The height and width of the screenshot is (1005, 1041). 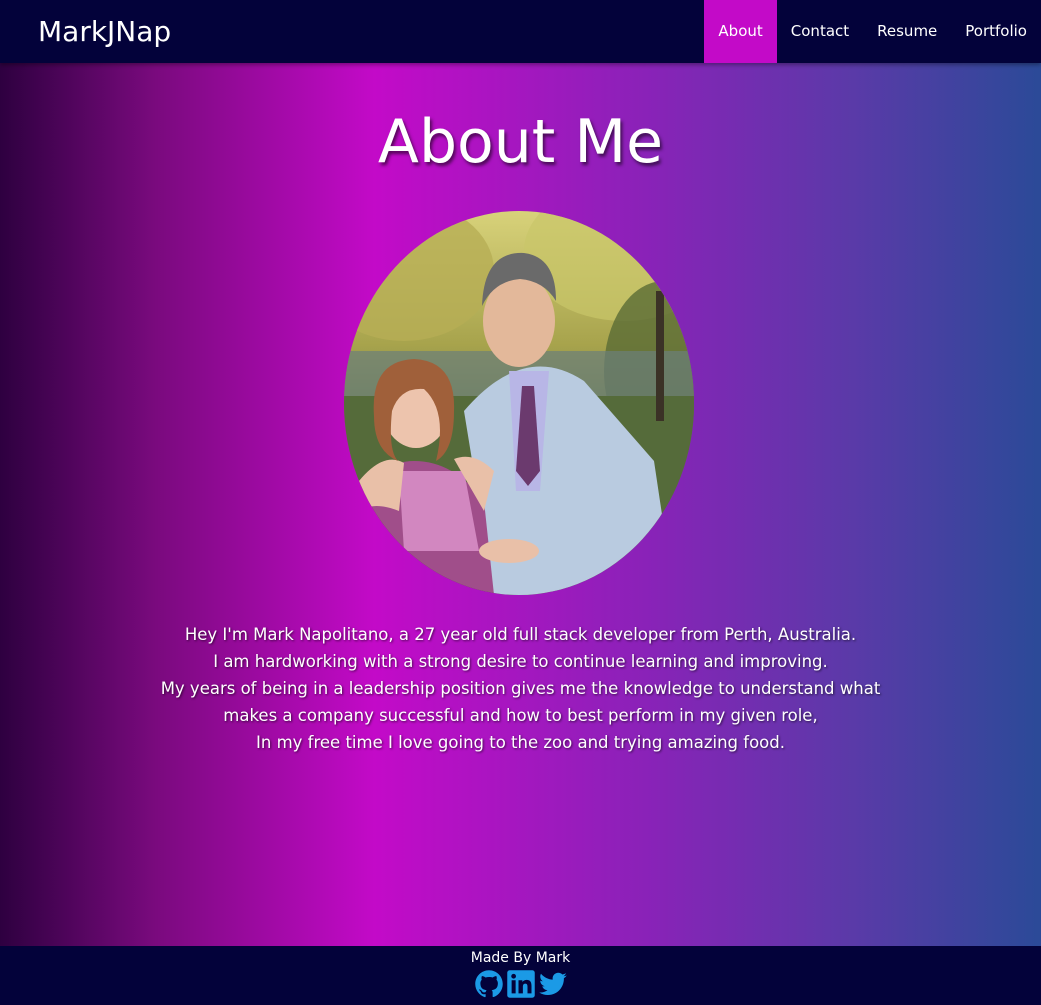 What do you see at coordinates (520, 31) in the screenshot?
I see `navbar: MarkJNap About Contact Resume Portfolio` at bounding box center [520, 31].